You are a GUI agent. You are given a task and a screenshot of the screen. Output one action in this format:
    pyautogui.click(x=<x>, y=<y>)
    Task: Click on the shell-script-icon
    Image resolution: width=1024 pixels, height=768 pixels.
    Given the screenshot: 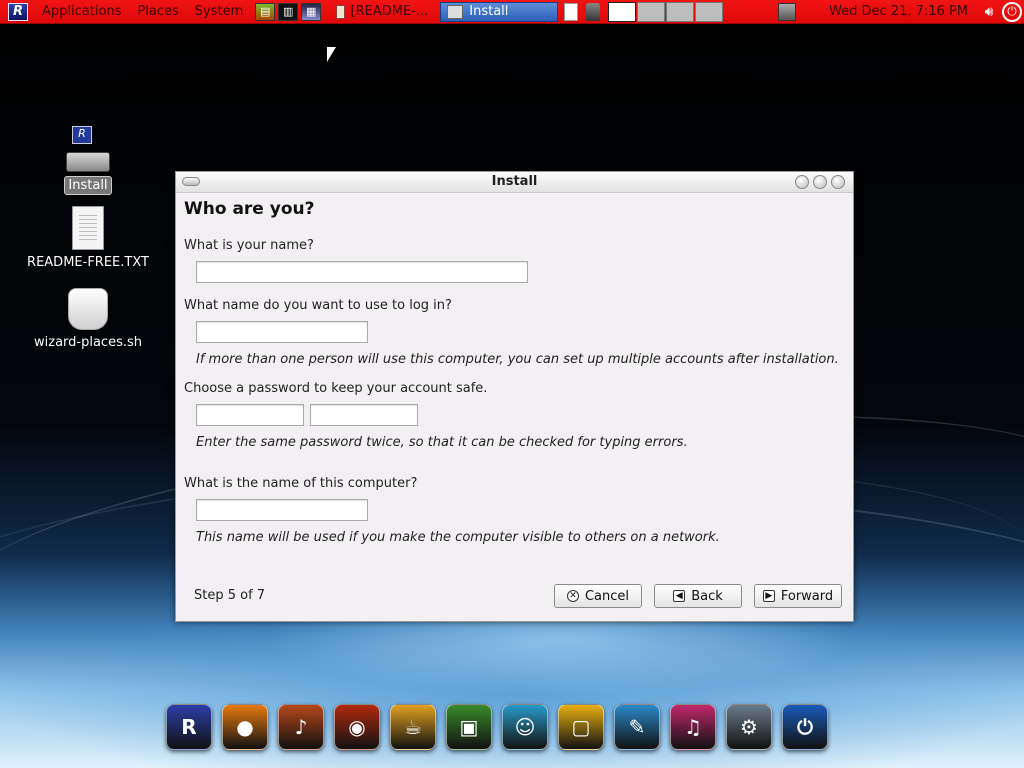 What is the action you would take?
    pyautogui.click(x=88, y=309)
    